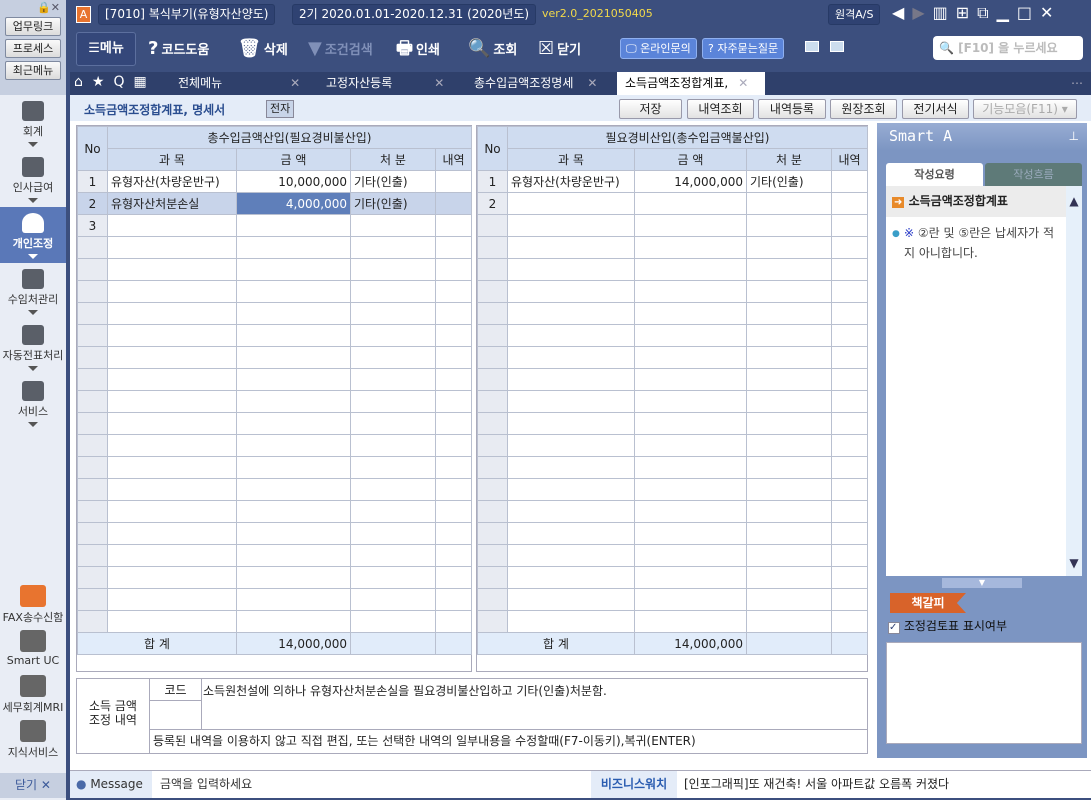  What do you see at coordinates (812, 46) in the screenshot?
I see `panel-left-icon` at bounding box center [812, 46].